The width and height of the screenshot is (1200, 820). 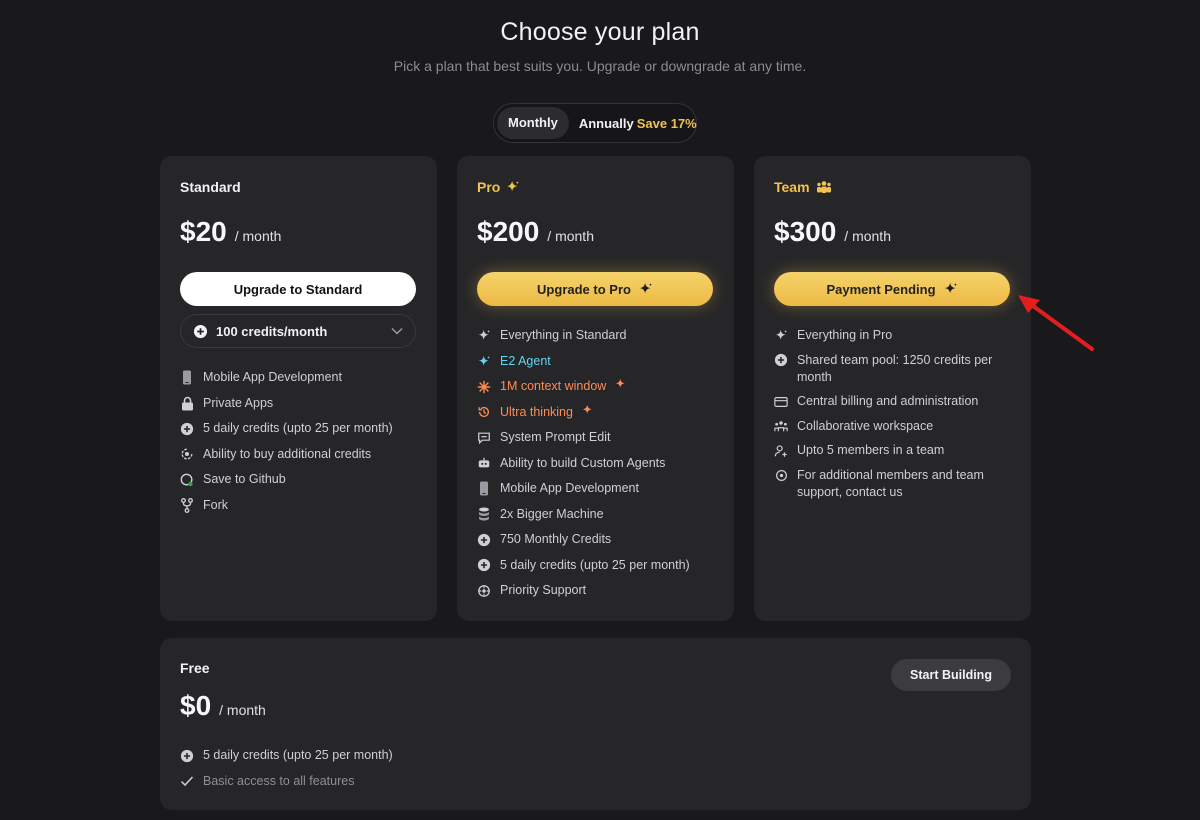 I want to click on list-item: Collaborative workspace, so click(x=894, y=426).